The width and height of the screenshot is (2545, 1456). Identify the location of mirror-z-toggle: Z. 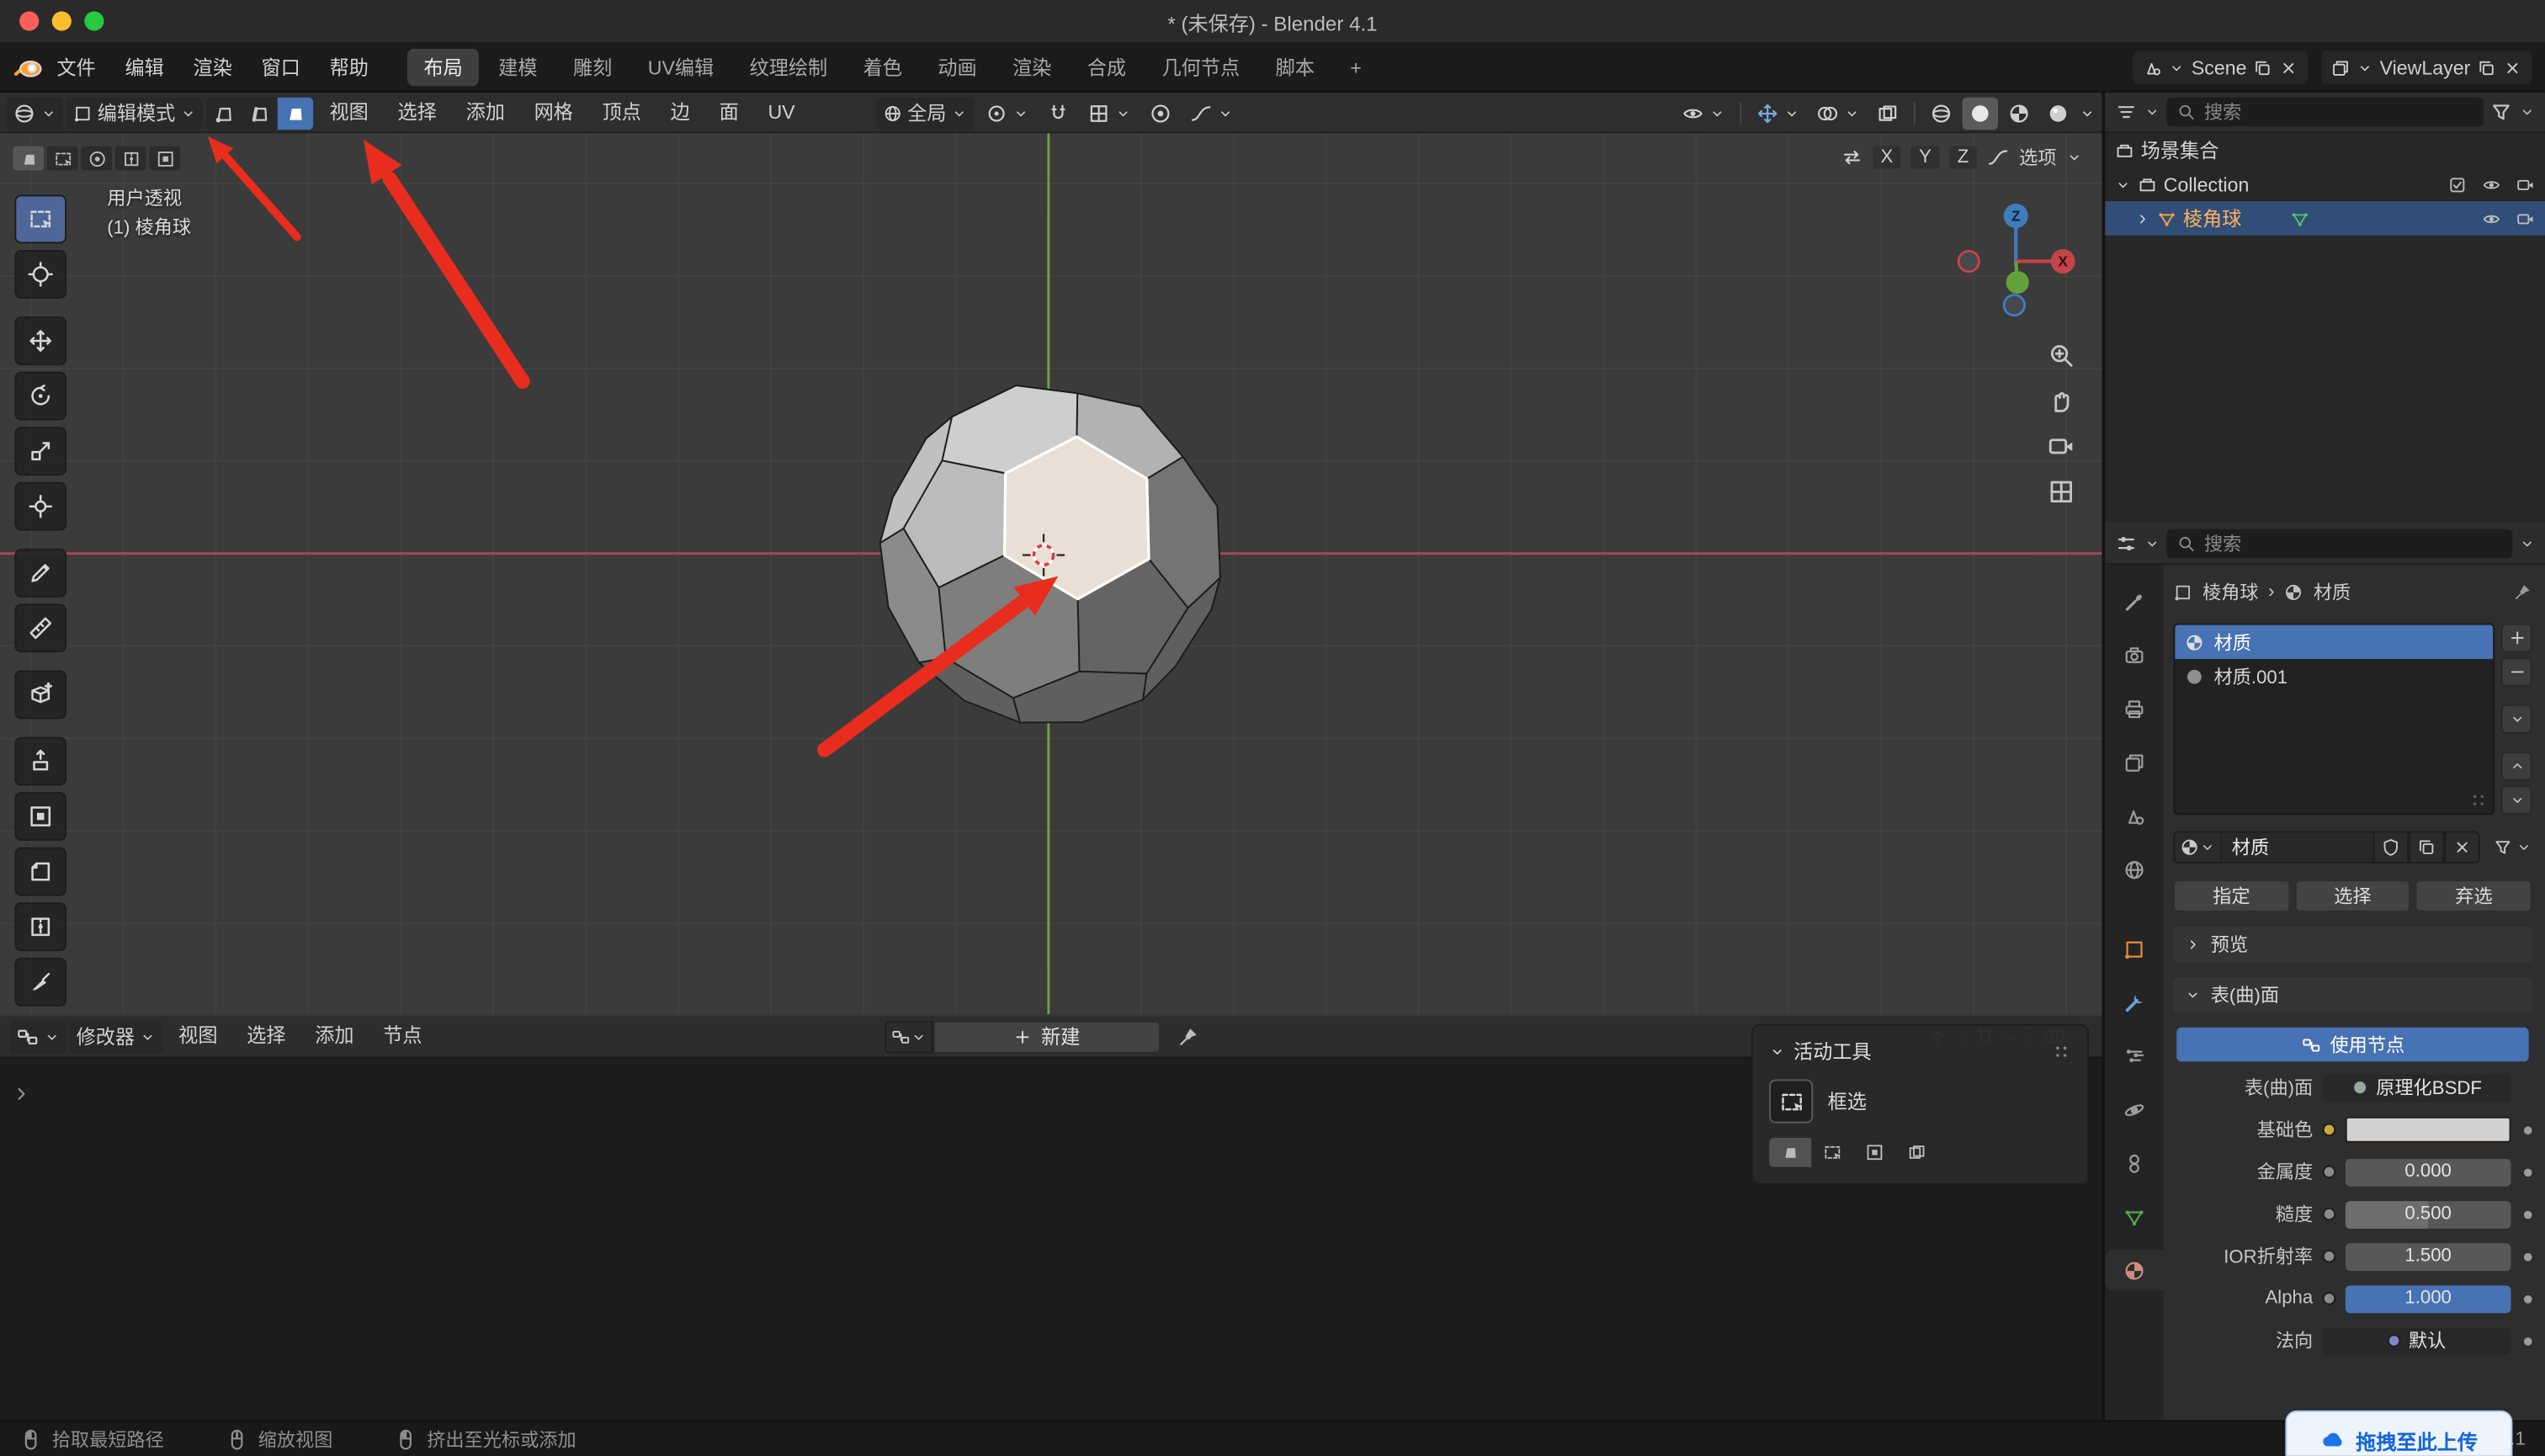
(1963, 157).